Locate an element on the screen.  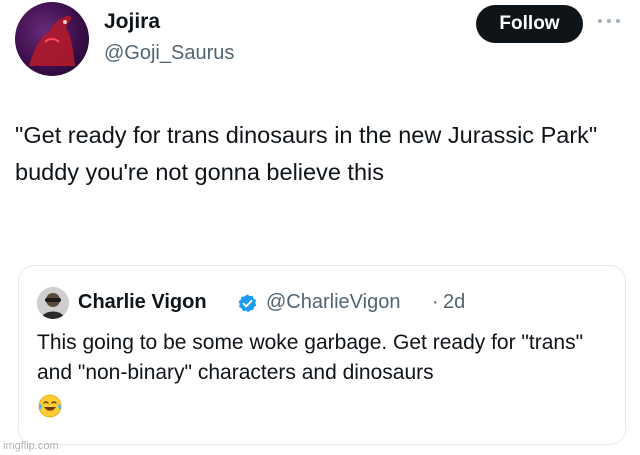
quoted-author-handle: @CharlieVigon is located at coordinates (333, 302).